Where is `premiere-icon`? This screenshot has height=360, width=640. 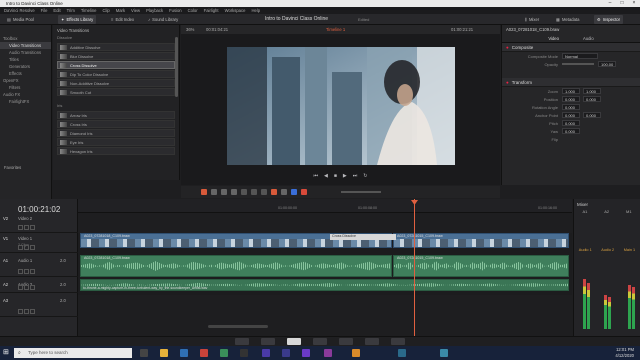 premiere-icon is located at coordinates (266, 353).